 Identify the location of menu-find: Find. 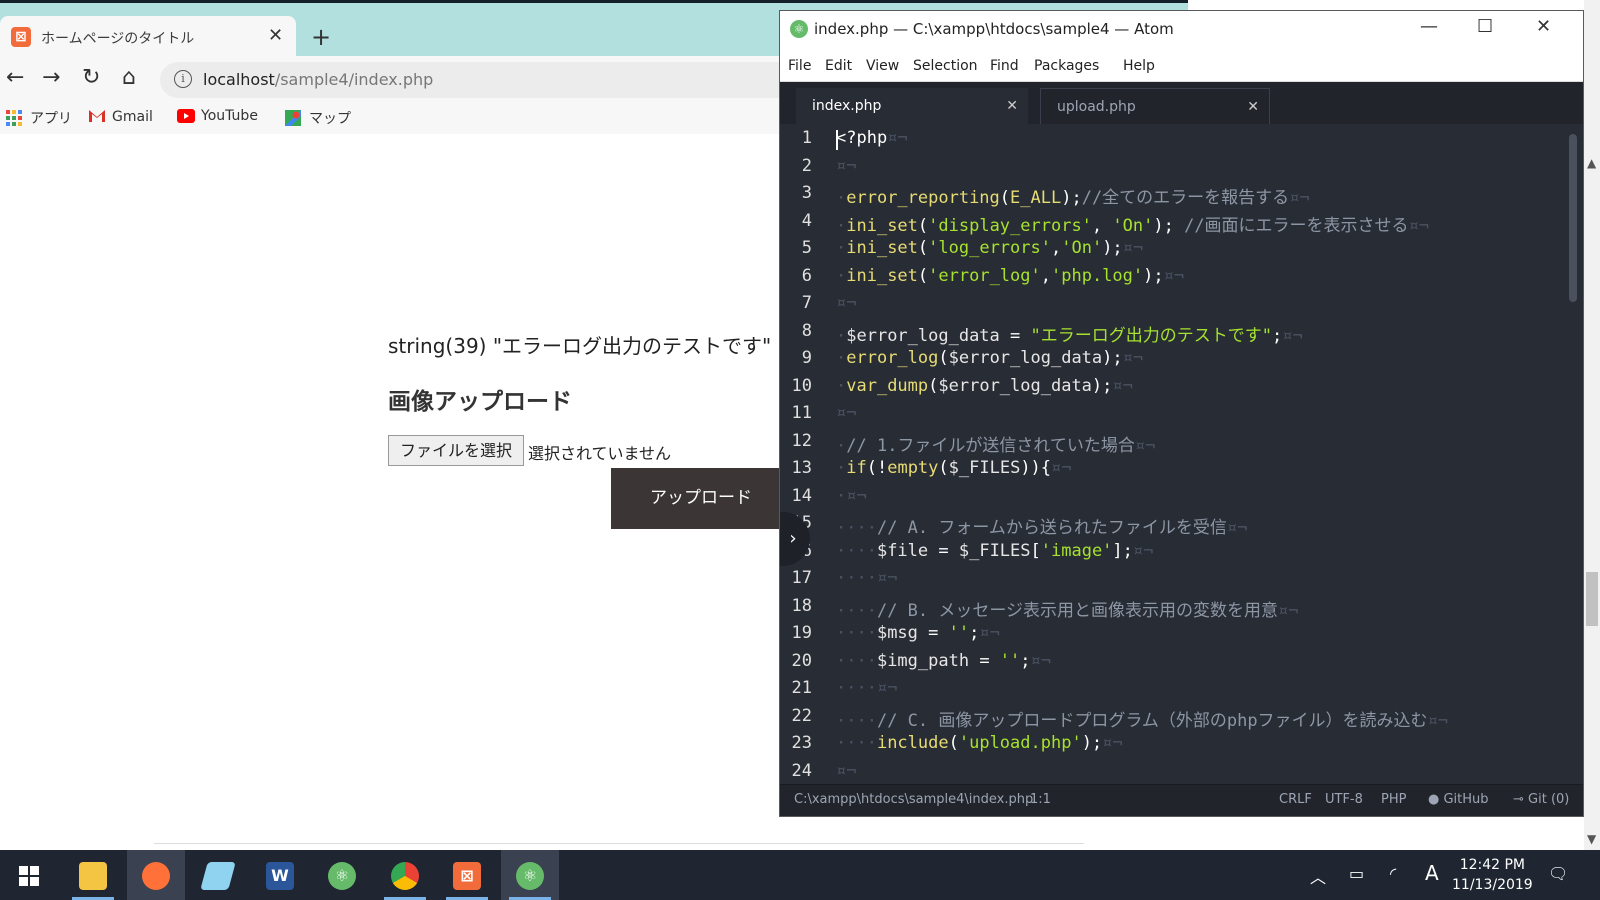
(1004, 66).